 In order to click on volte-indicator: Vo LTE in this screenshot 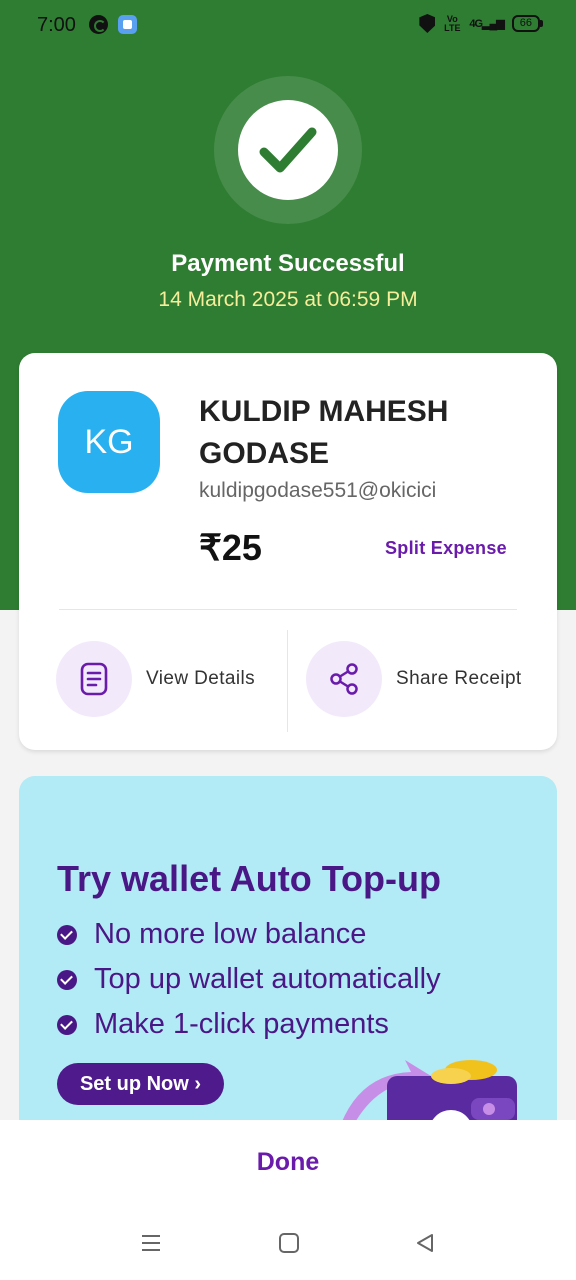, I will do `click(452, 23)`.